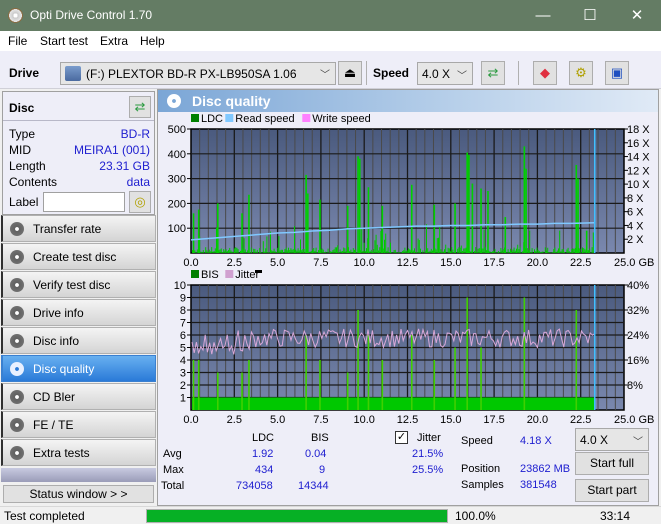  What do you see at coordinates (581, 73) in the screenshot?
I see `settings-button: ⚙` at bounding box center [581, 73].